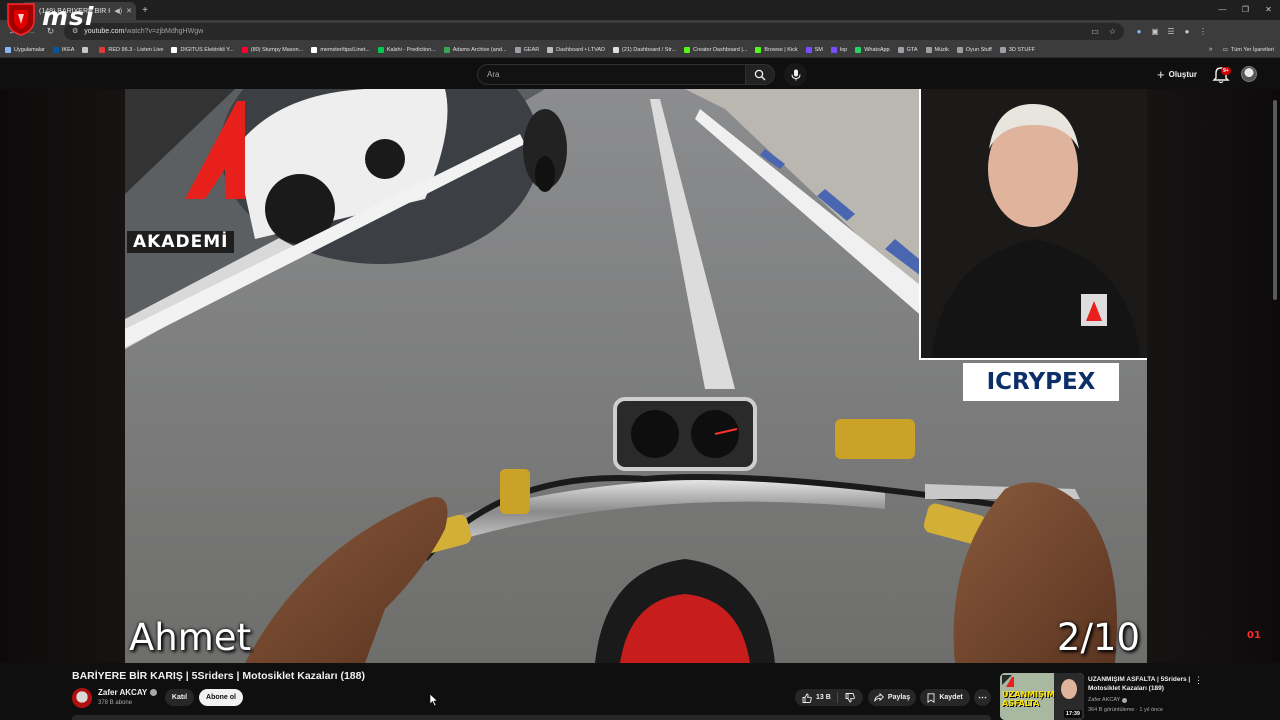 Image resolution: width=1280 pixels, height=720 pixels. I want to click on bookmark-star-icon: ☆, so click(1112, 31).